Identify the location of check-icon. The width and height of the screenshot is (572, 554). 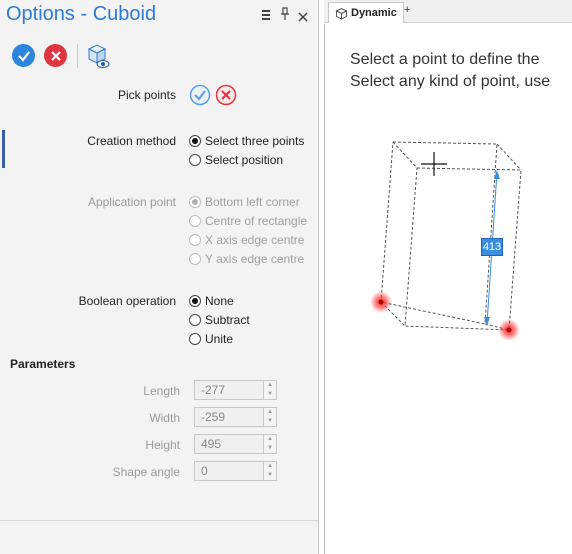
(23, 56).